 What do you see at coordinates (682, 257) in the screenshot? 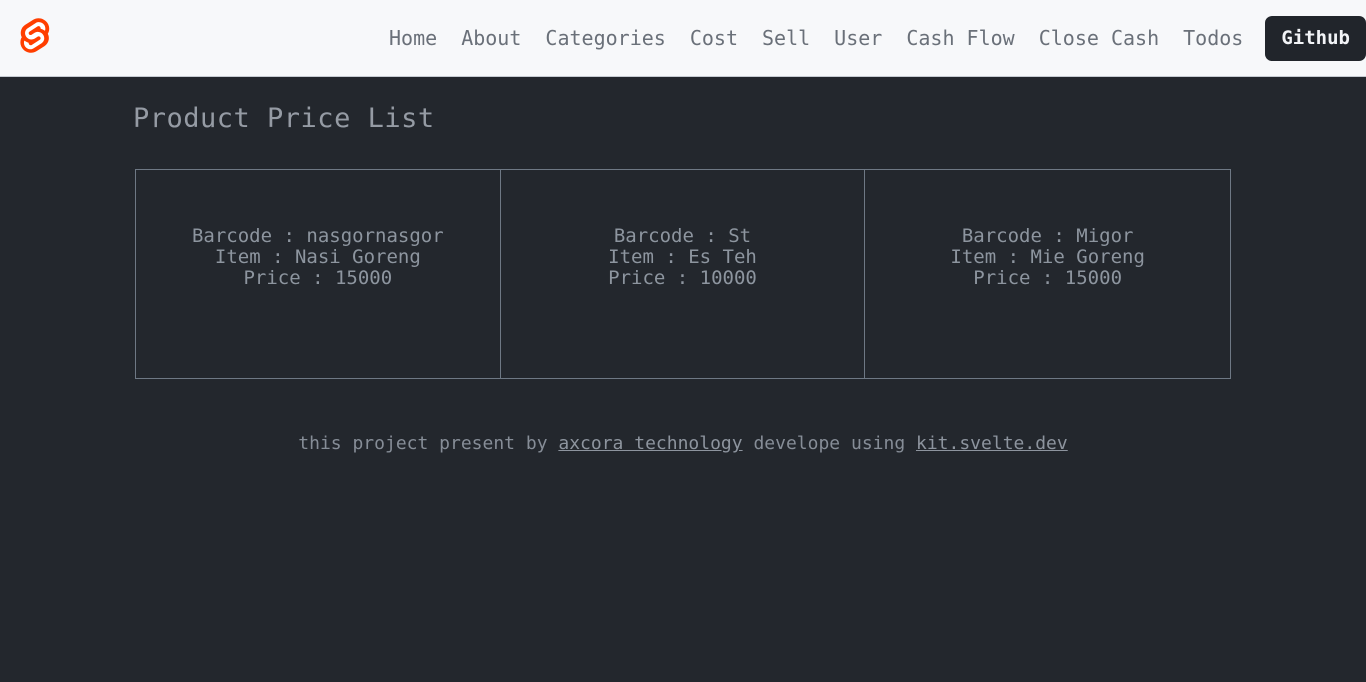
I see `product-item: Item : Es Teh` at bounding box center [682, 257].